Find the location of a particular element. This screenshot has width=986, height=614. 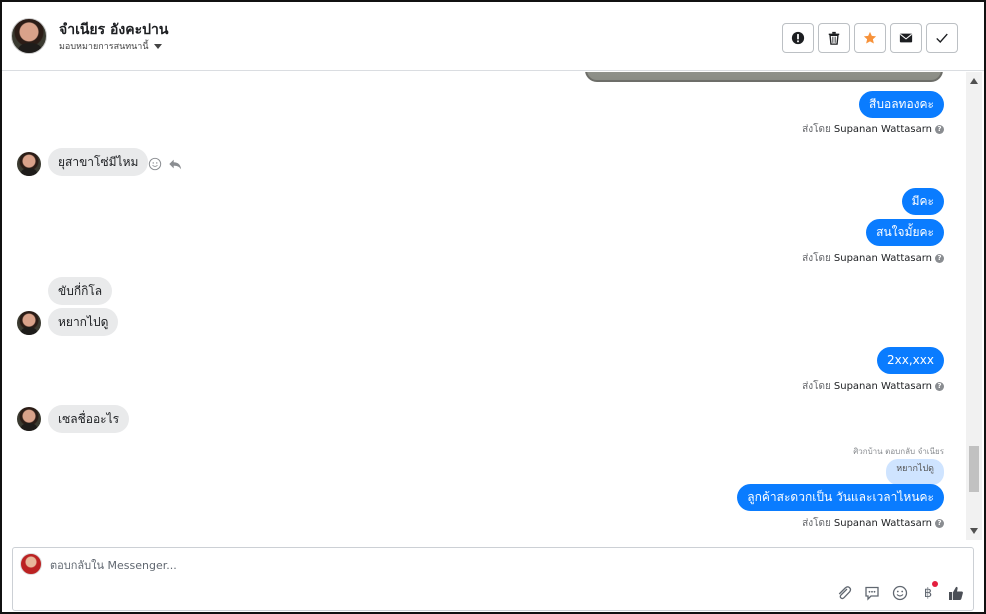

like-button is located at coordinates (956, 593).